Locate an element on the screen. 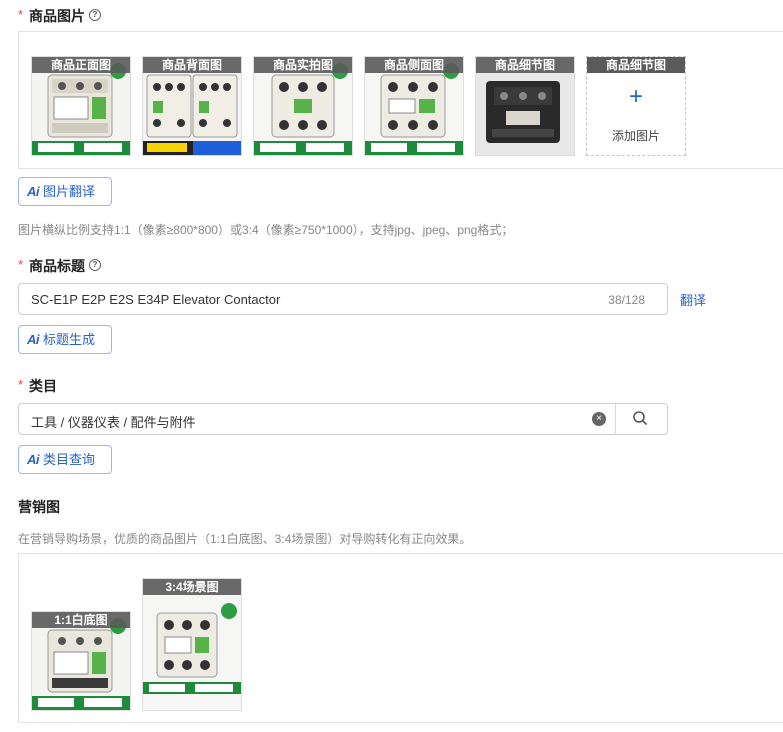 This screenshot has height=732, width=783. product-image-thumbnail: 商品侧面图 is located at coordinates (414, 106).